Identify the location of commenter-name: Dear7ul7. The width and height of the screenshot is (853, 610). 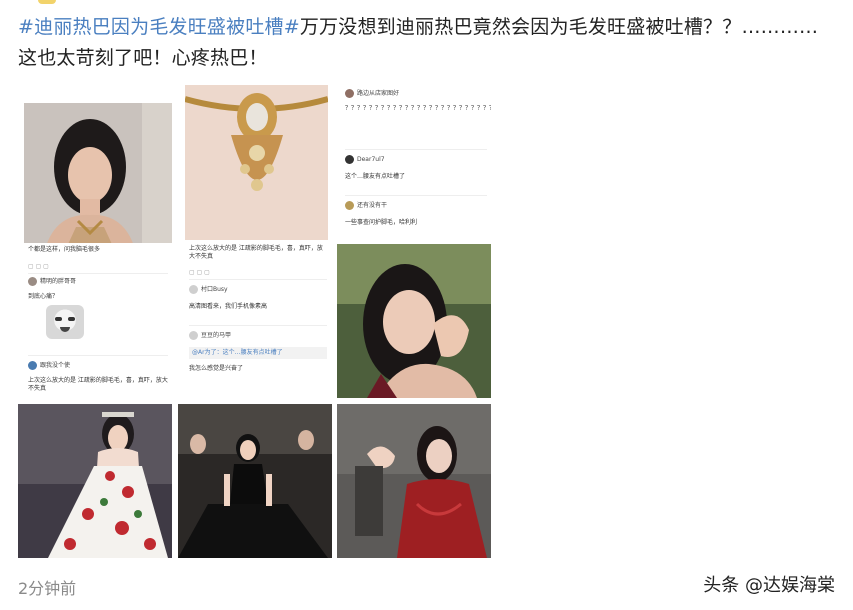
(371, 159).